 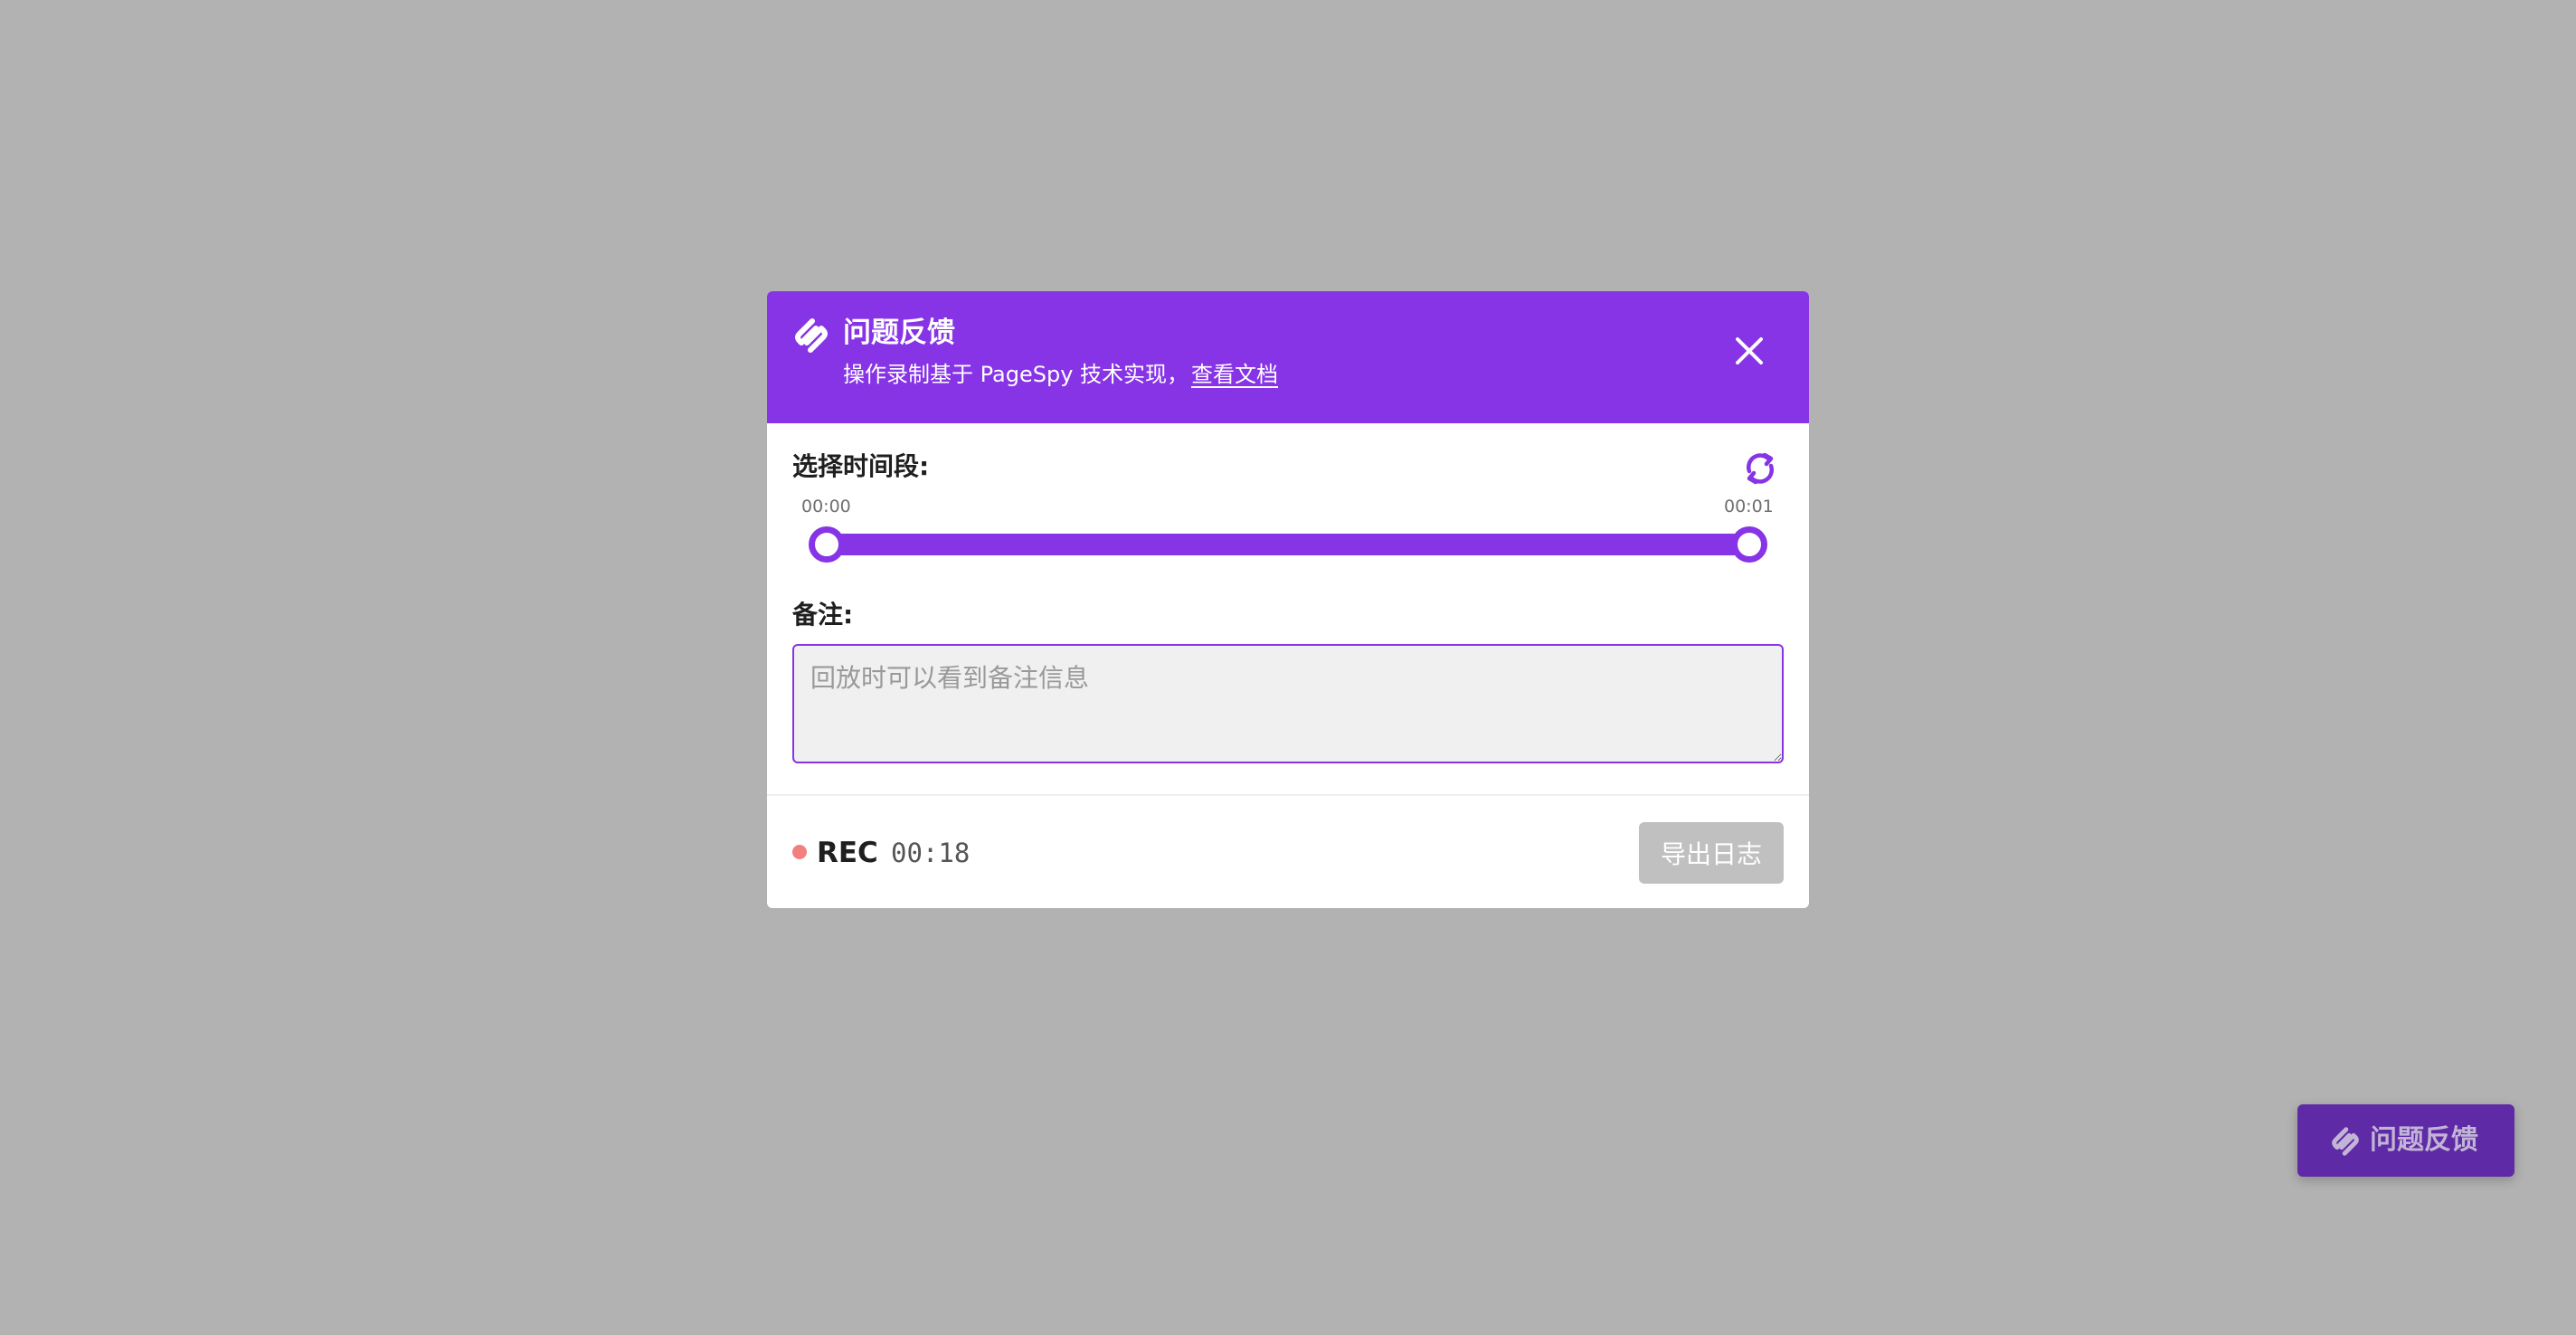 What do you see at coordinates (1749, 506) in the screenshot?
I see `range-end-time: 00:01` at bounding box center [1749, 506].